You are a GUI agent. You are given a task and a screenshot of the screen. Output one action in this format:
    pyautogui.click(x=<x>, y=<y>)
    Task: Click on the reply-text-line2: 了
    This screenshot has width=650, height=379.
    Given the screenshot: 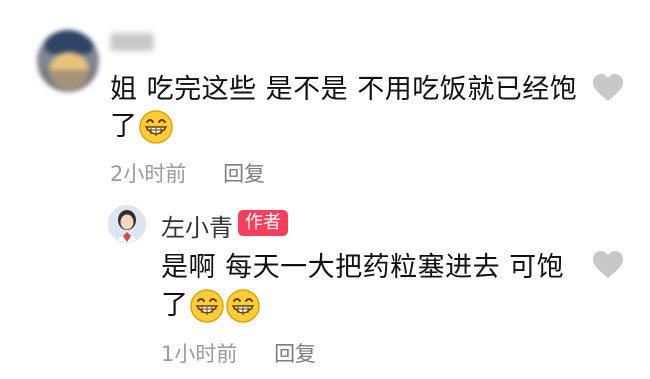 What is the action you would take?
    pyautogui.click(x=175, y=305)
    